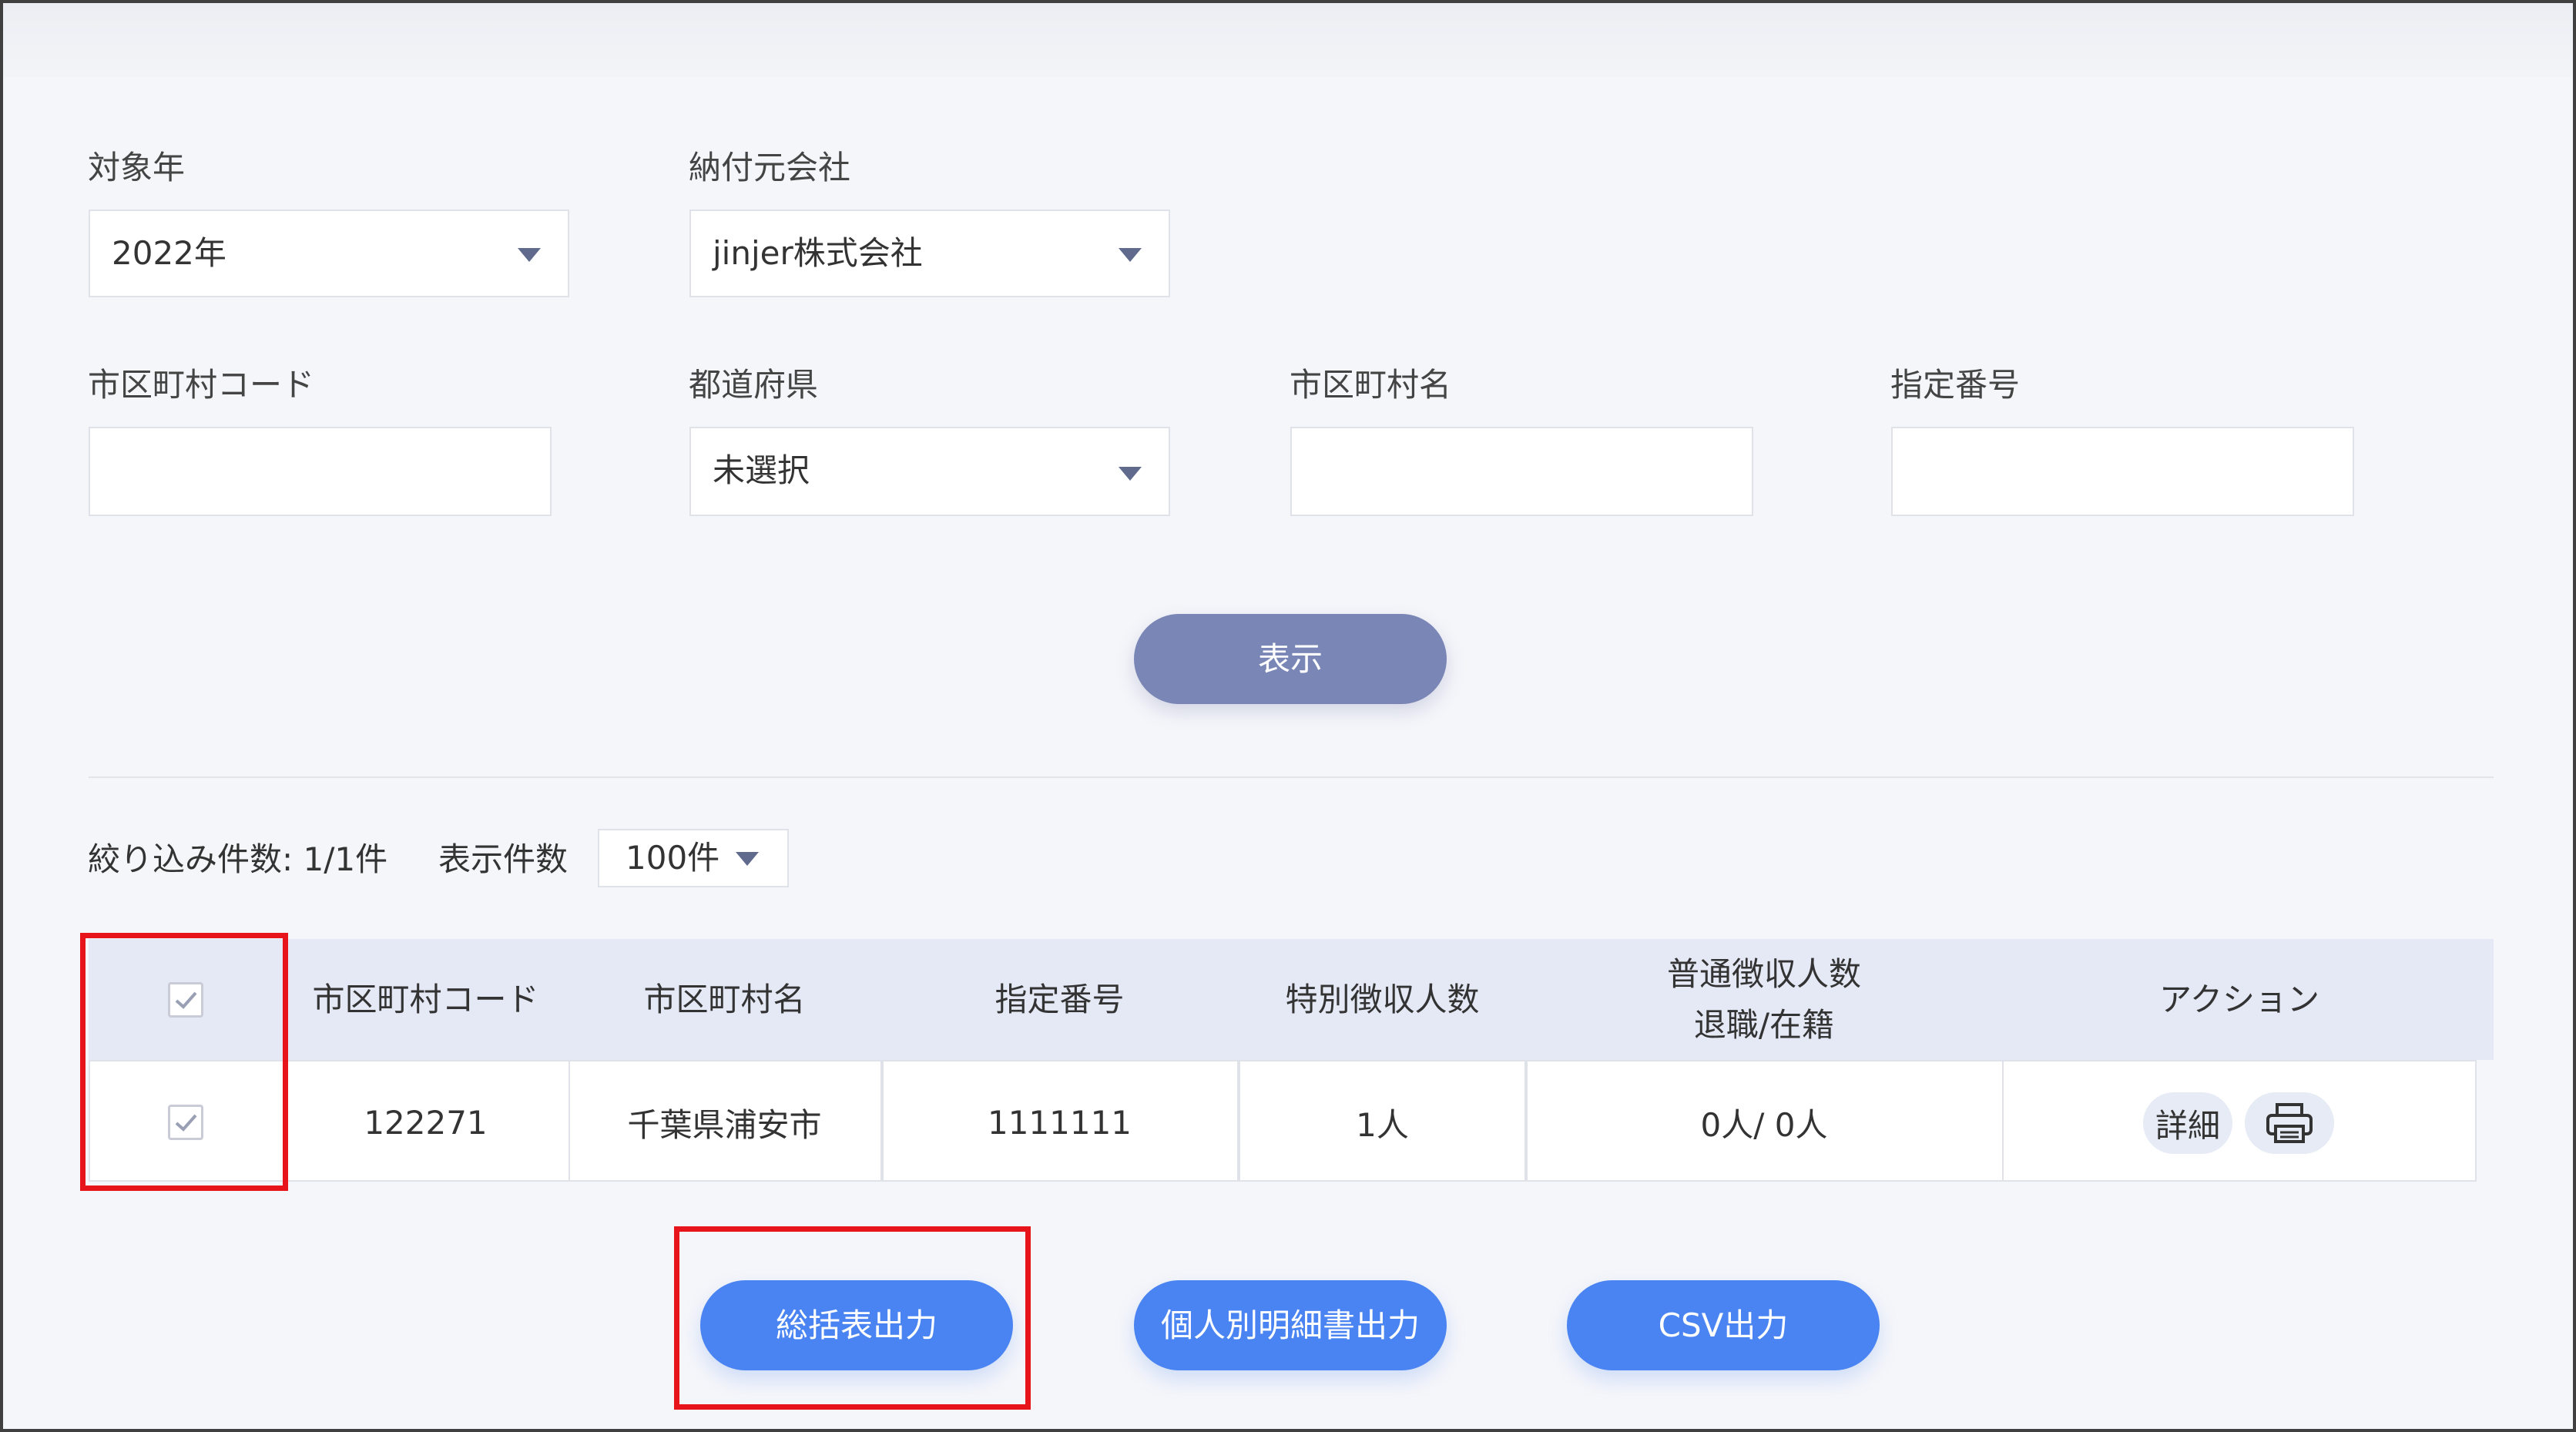  I want to click on prefecture-label: 都道府県, so click(754, 385).